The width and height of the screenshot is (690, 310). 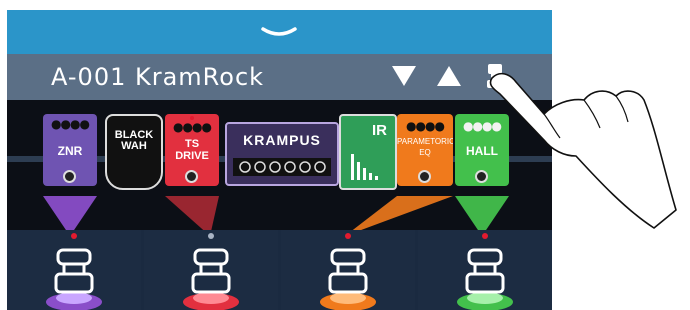 What do you see at coordinates (364, 167) in the screenshot?
I see `impulse-graph-icon` at bounding box center [364, 167].